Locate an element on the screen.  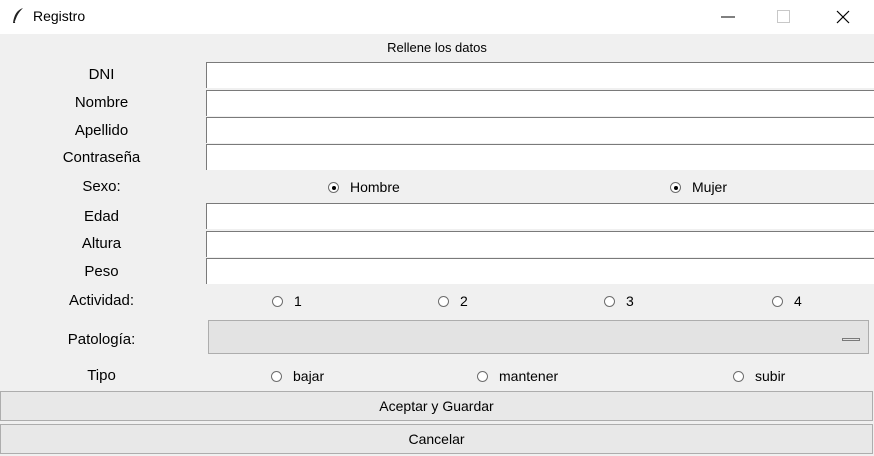
dni-label: DNI is located at coordinates (101, 74).